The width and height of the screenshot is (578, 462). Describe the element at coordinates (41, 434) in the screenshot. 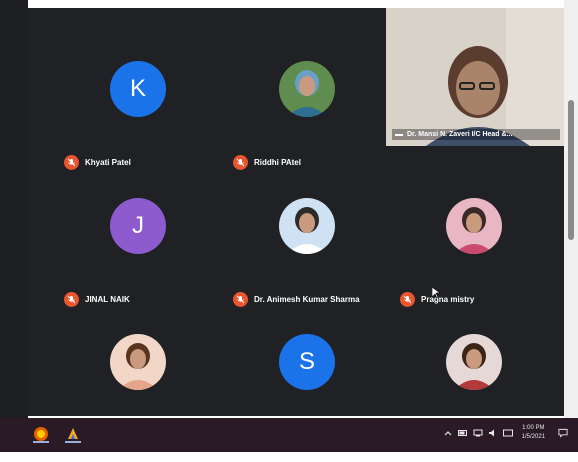

I see `firefox-icon` at that location.